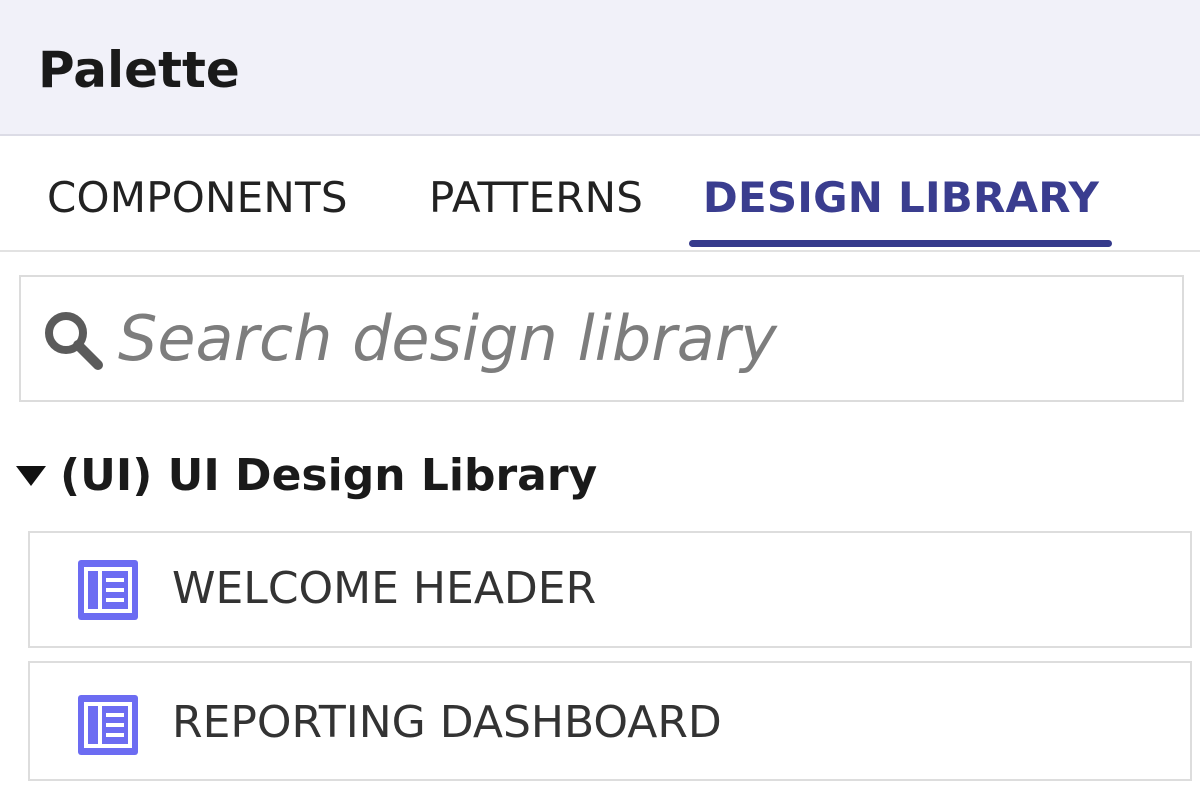 This screenshot has width=1200, height=787. I want to click on library-item-label: WELCOME HEADER, so click(384, 588).